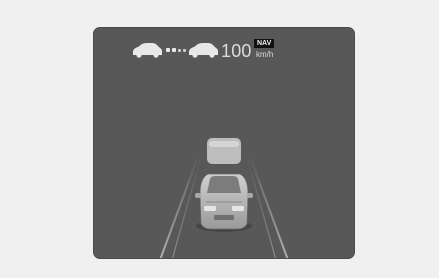  I want to click on lead-vehicle-icon, so click(224, 151).